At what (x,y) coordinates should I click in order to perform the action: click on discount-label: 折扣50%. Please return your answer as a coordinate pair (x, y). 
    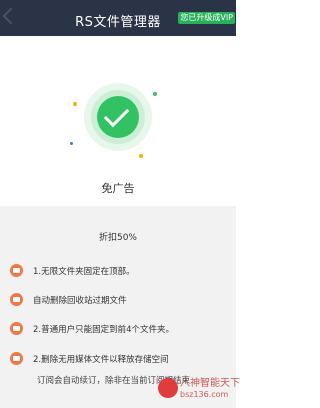
    Looking at the image, I should click on (117, 238).